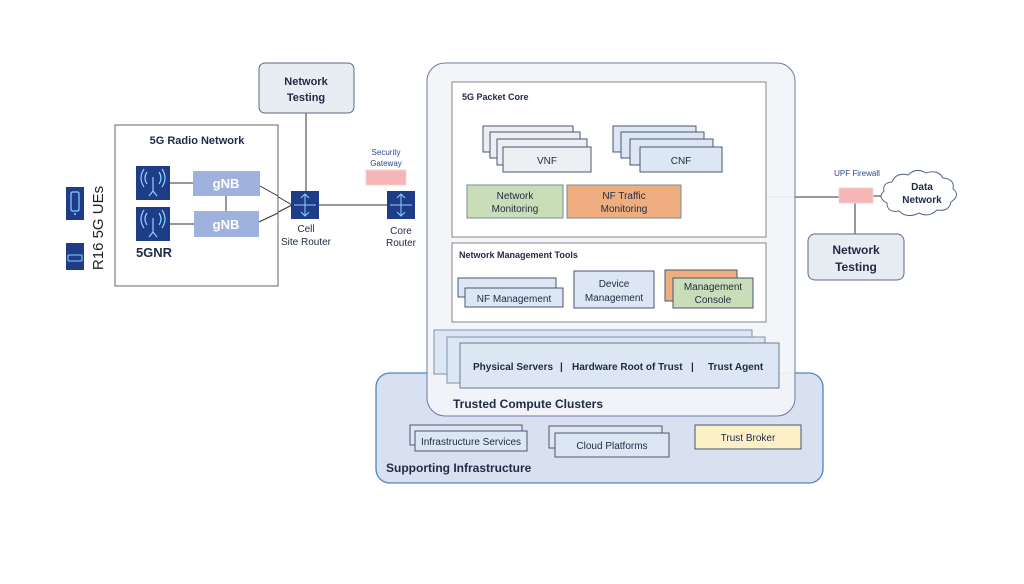  Describe the element at coordinates (495, 97) in the screenshot. I see `packet-core-title: 5G Packet Core` at that location.